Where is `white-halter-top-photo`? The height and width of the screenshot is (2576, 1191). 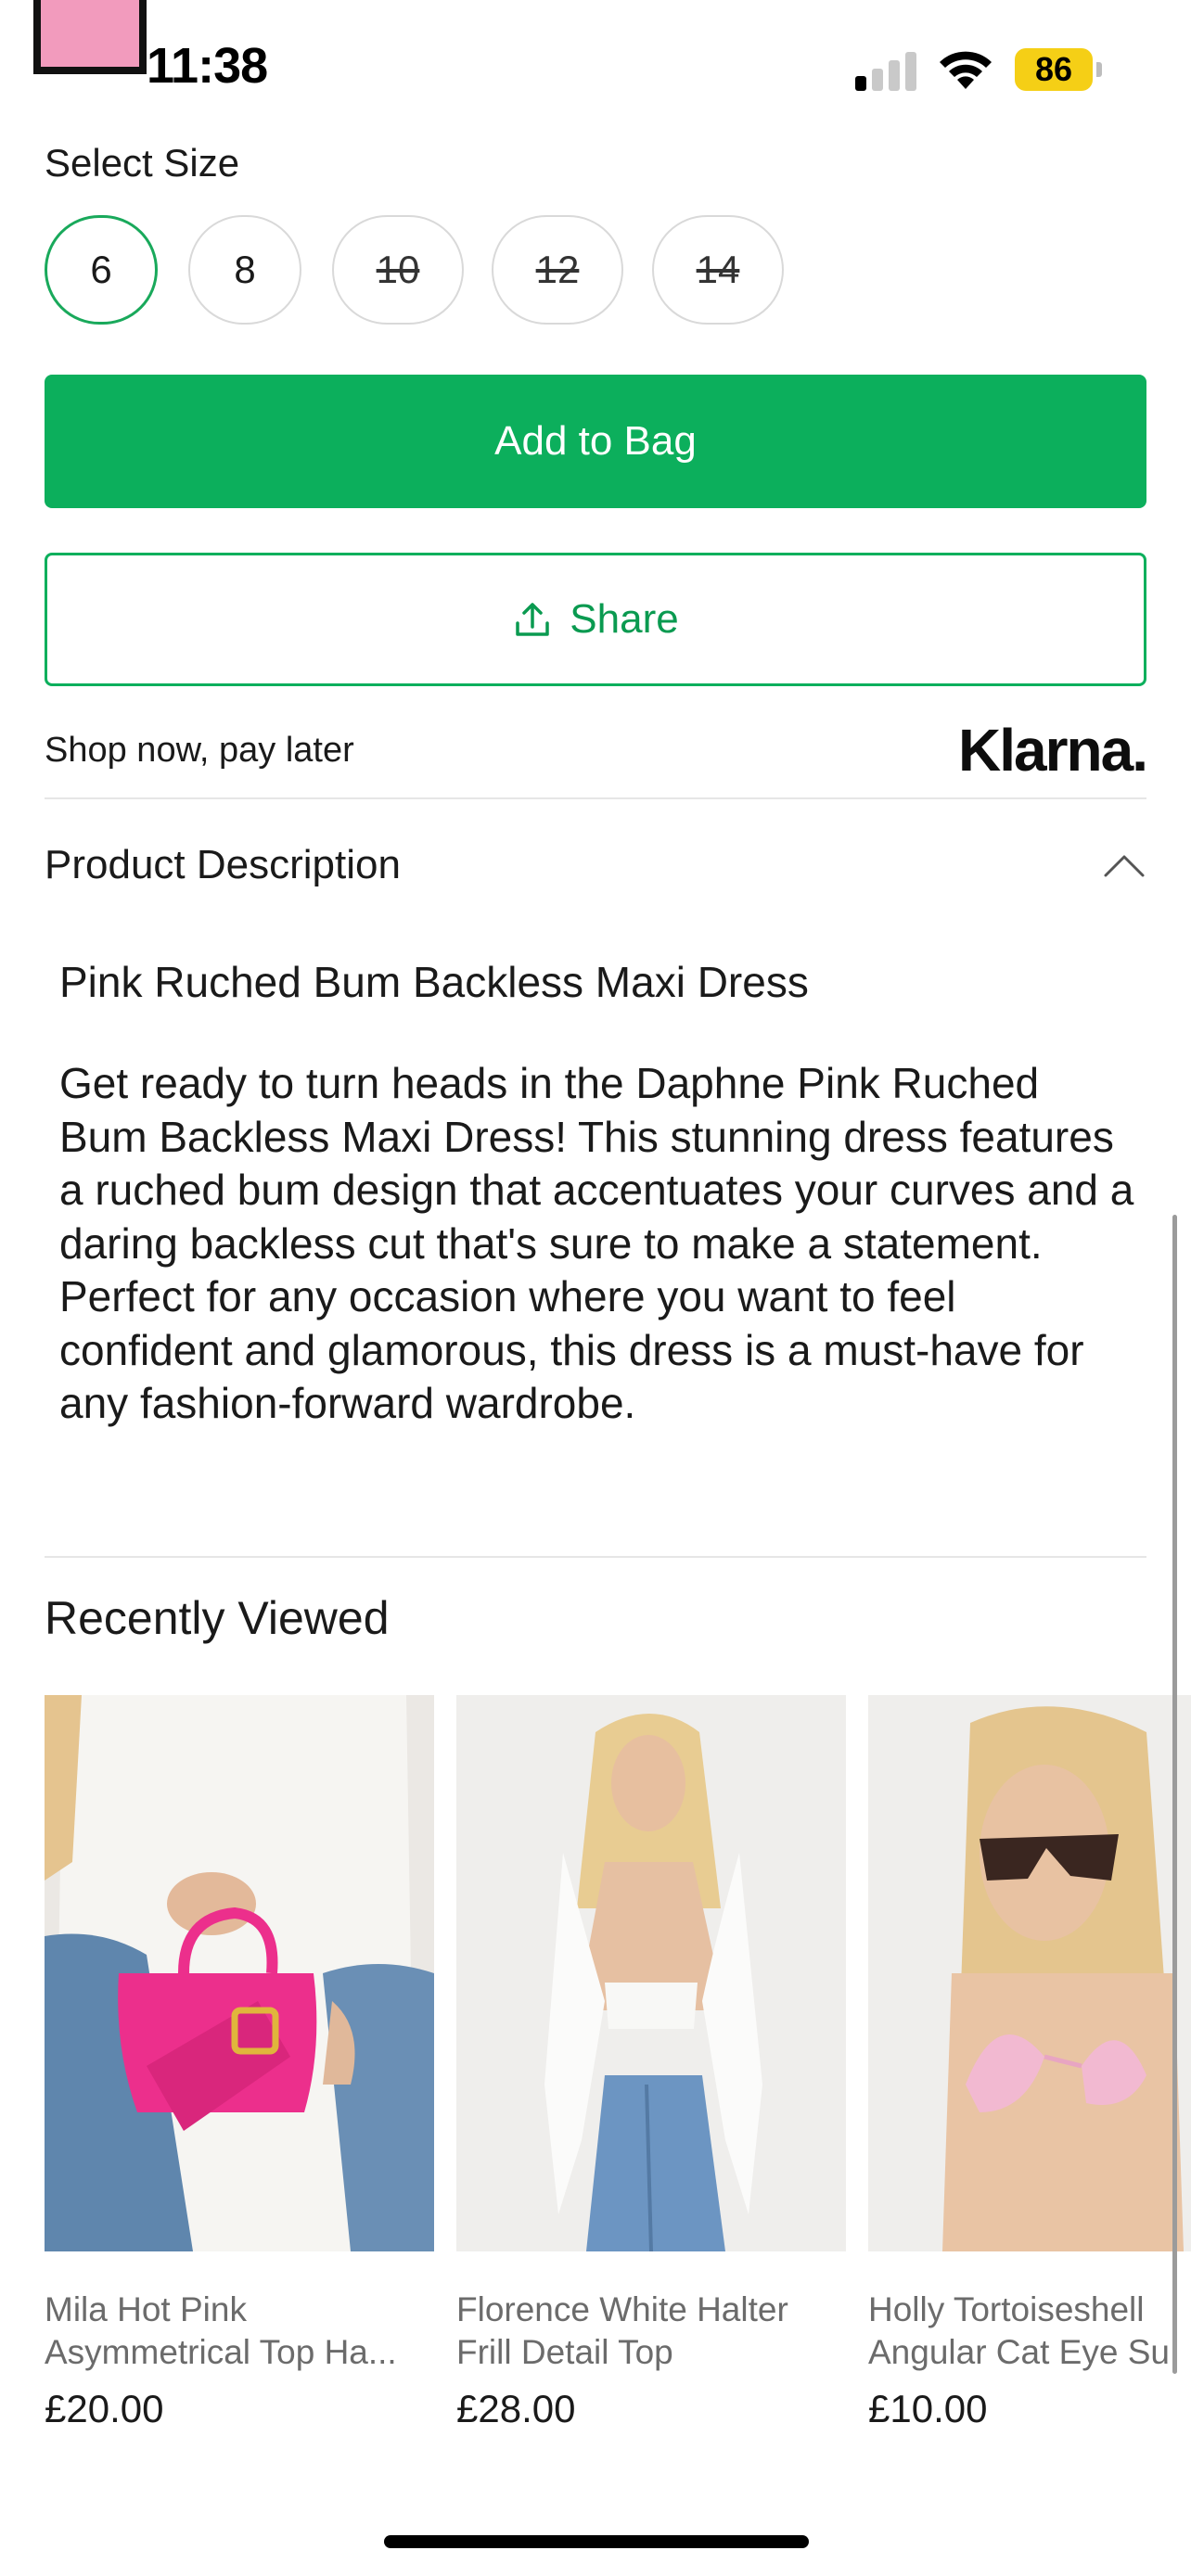 white-halter-top-photo is located at coordinates (651, 1973).